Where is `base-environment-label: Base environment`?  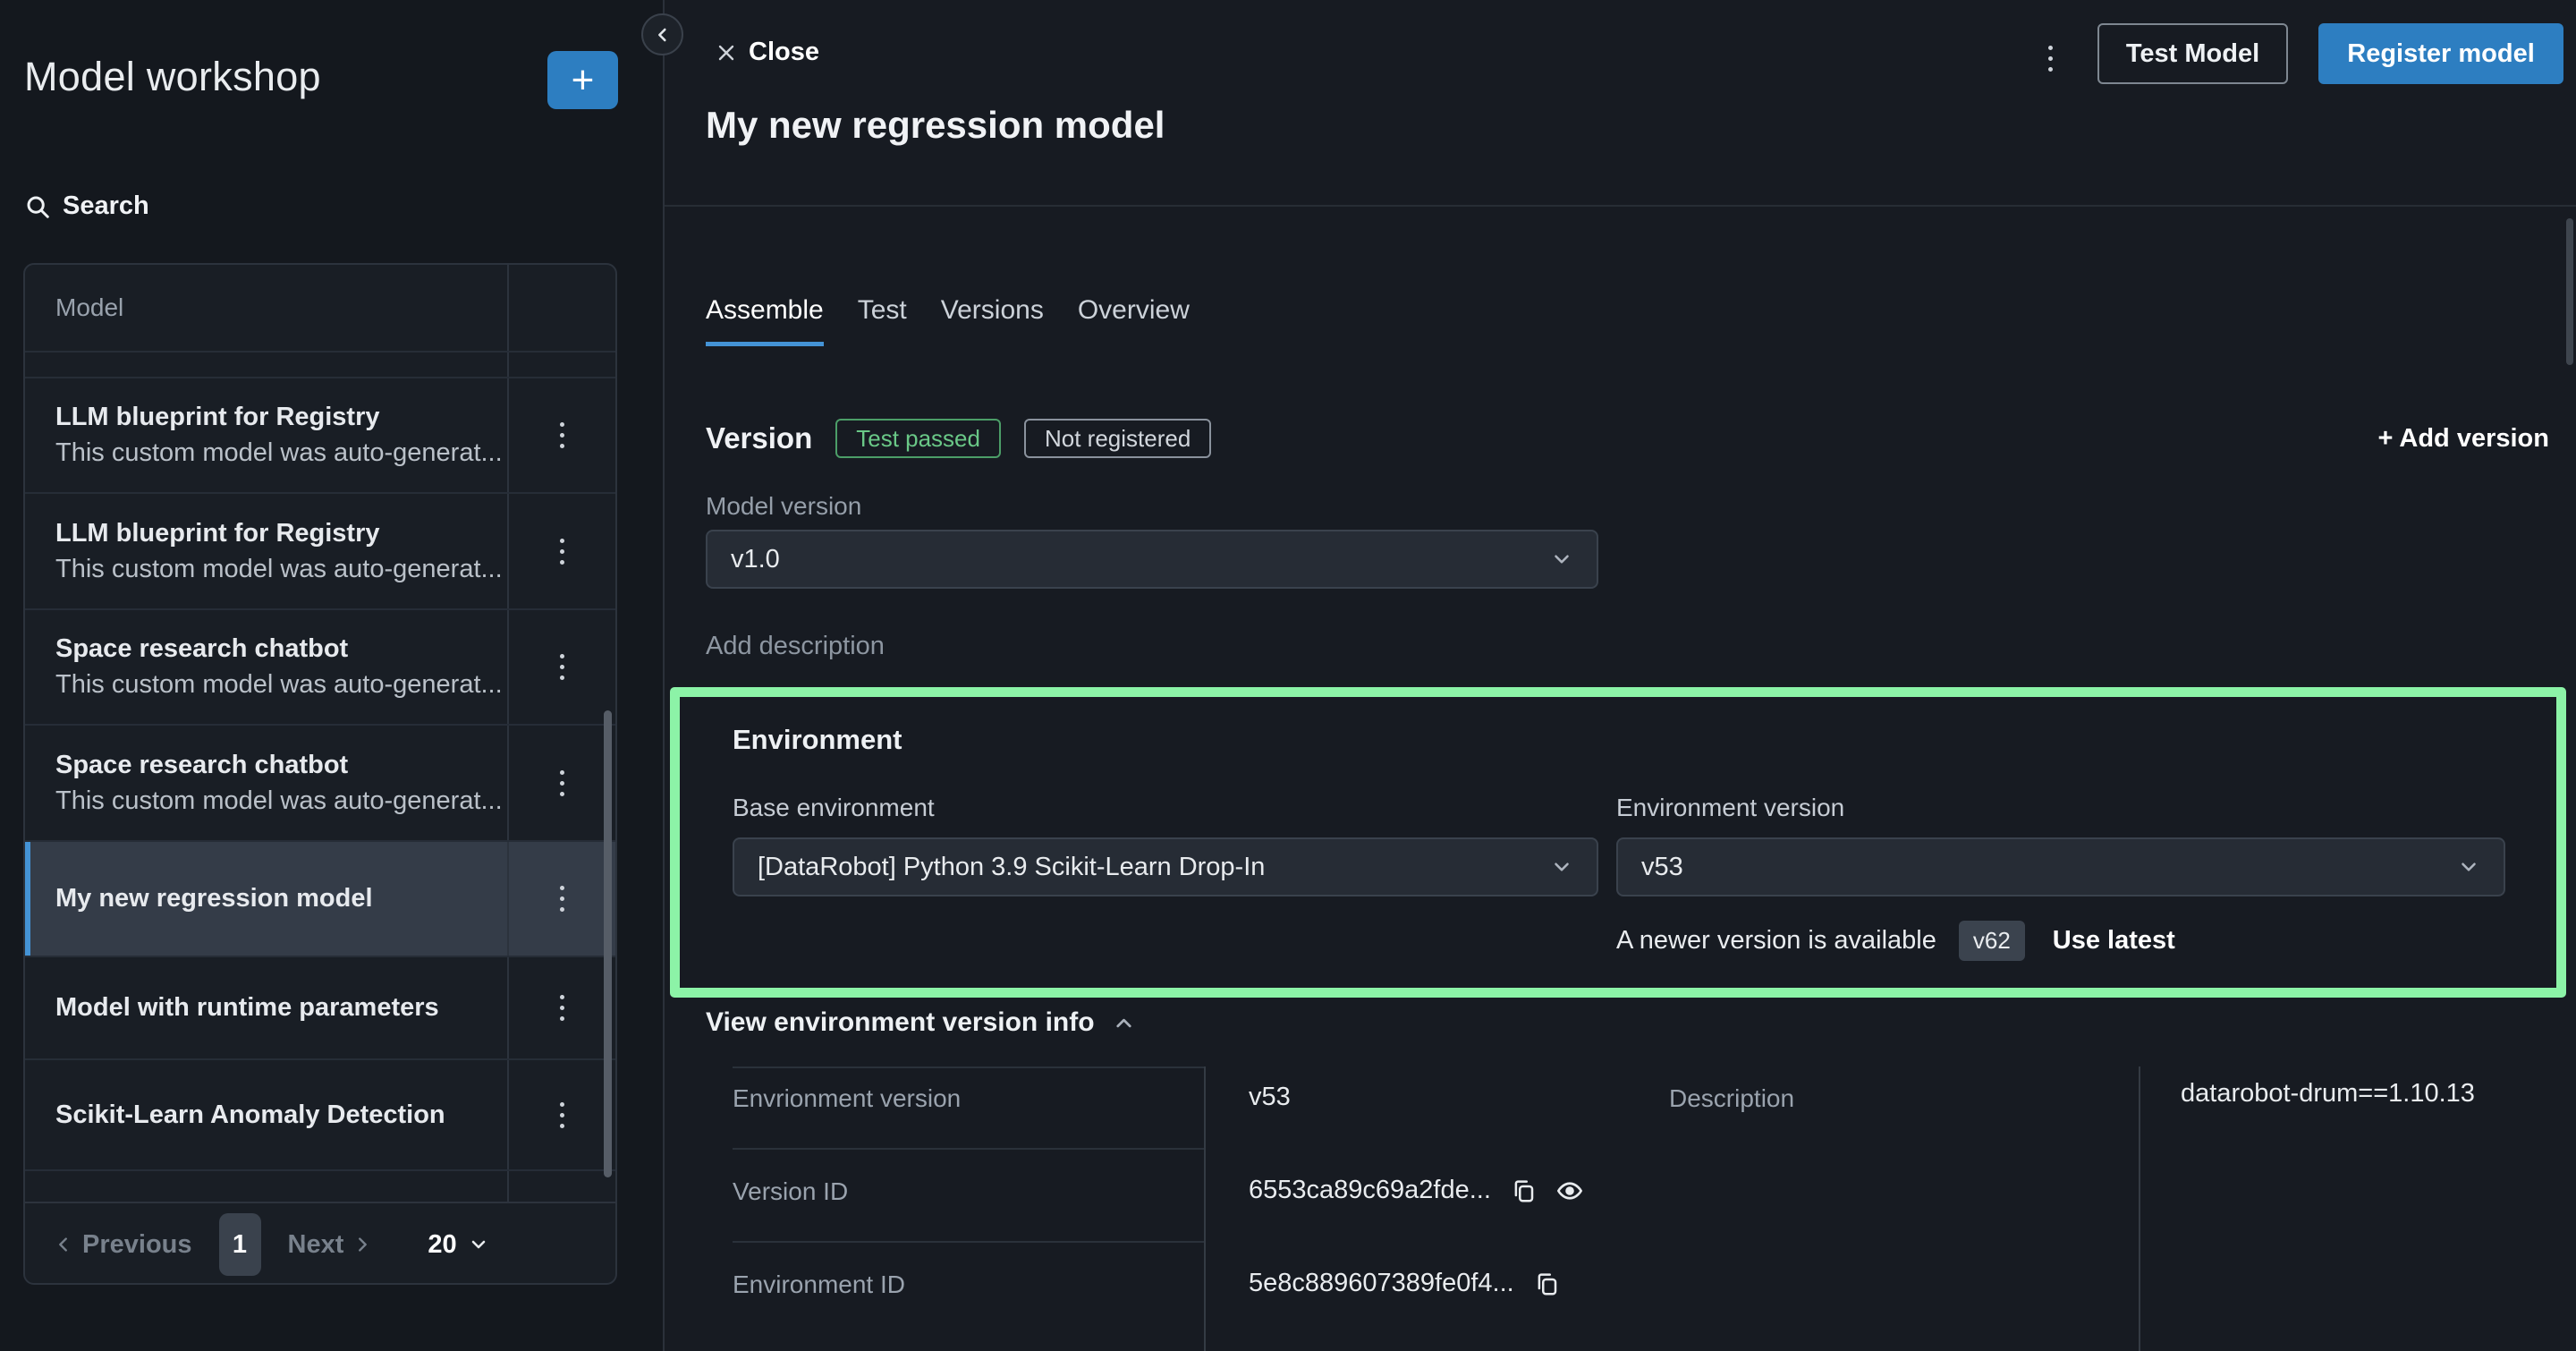
base-environment-label: Base environment is located at coordinates (834, 807).